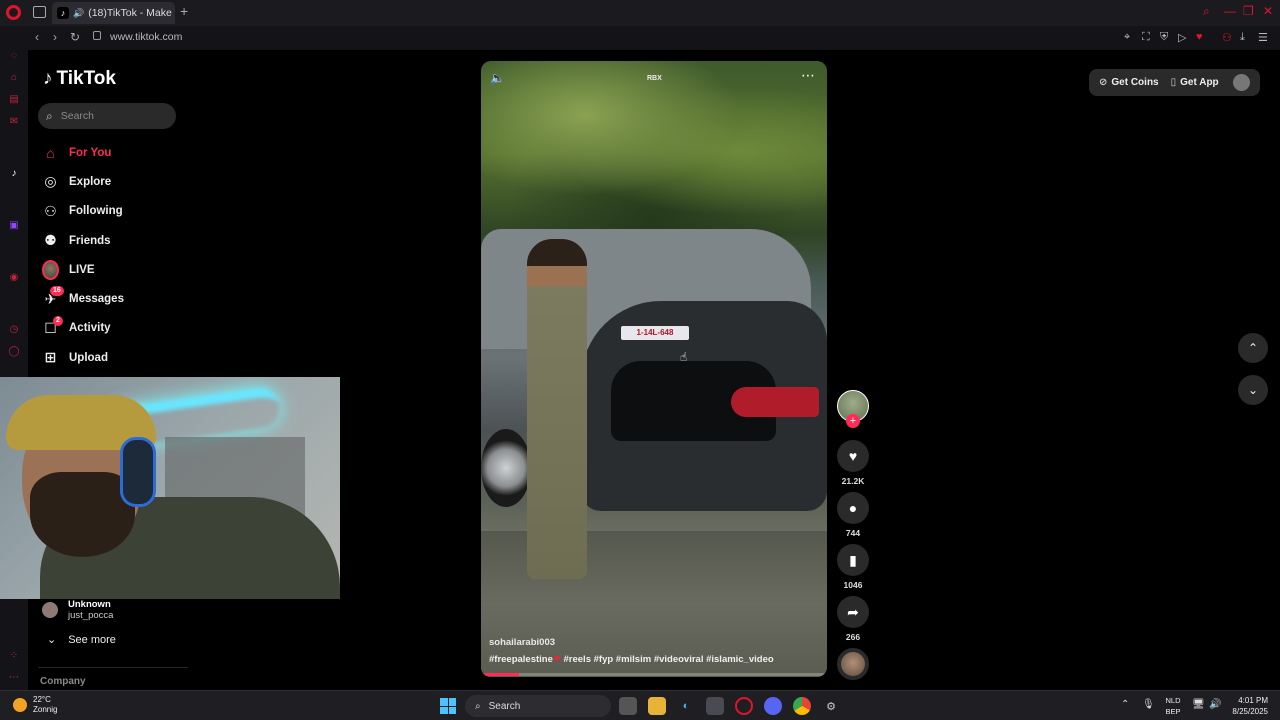 Image resolution: width=1280 pixels, height=720 pixels. Describe the element at coordinates (50, 152) in the screenshot. I see `home-icon: ⌂` at that location.